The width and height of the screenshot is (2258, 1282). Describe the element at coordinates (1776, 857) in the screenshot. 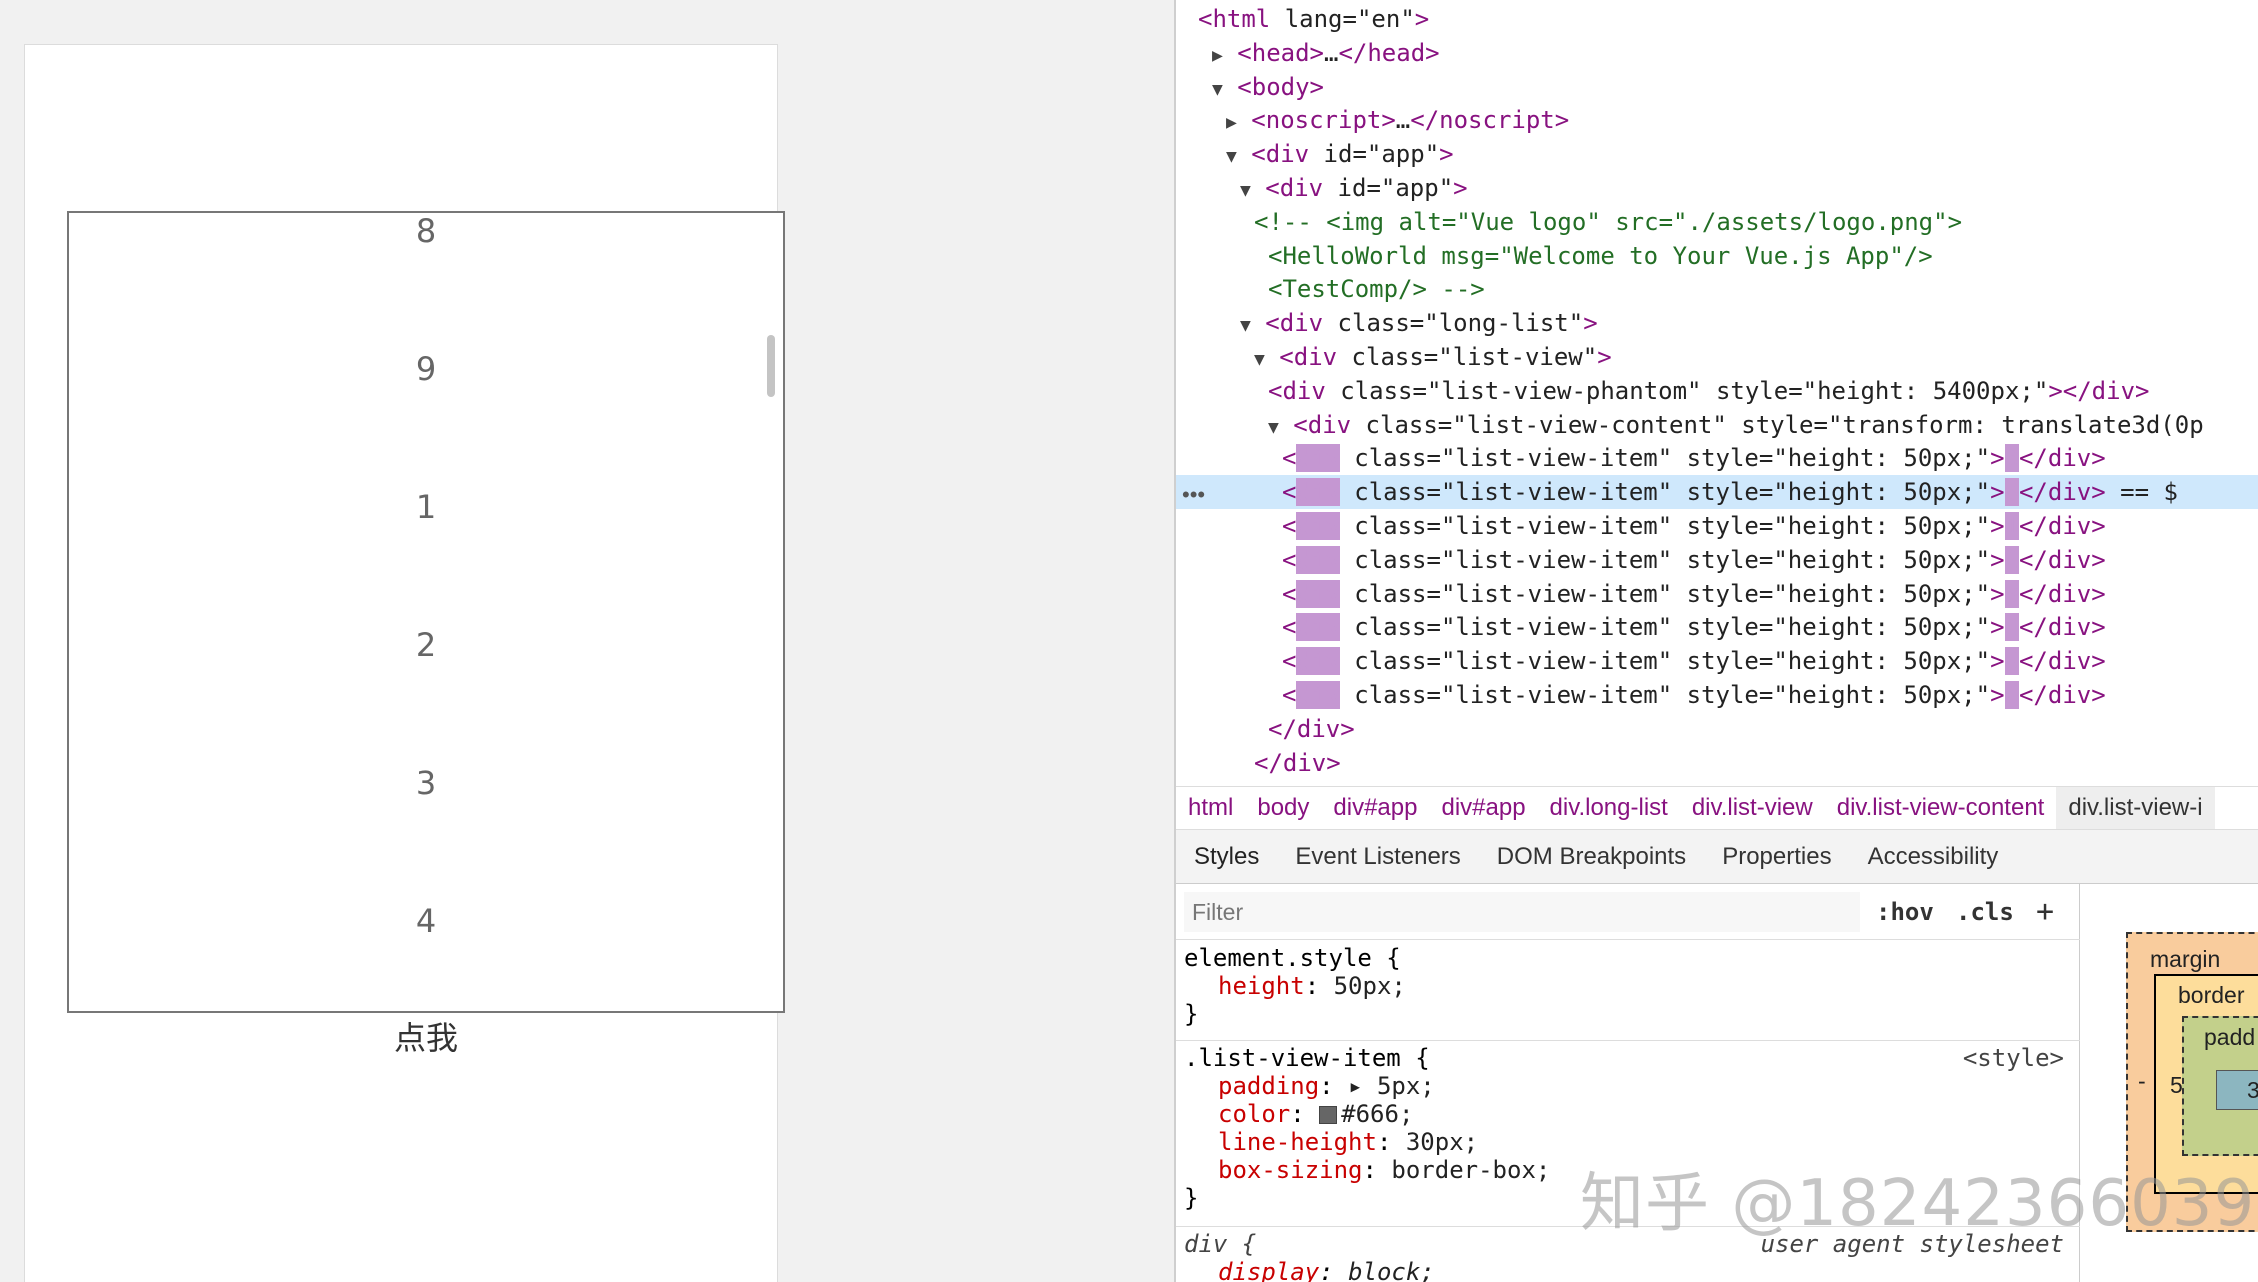

I see `tab-properties: Properties` at that location.